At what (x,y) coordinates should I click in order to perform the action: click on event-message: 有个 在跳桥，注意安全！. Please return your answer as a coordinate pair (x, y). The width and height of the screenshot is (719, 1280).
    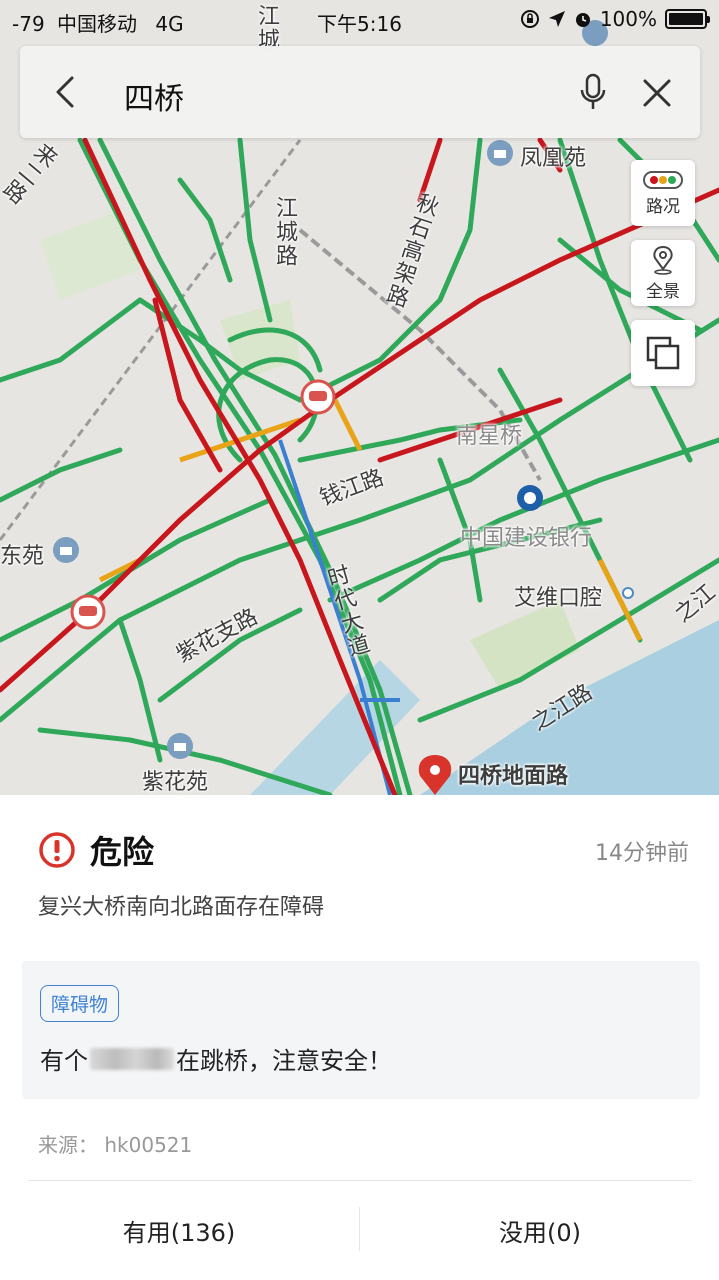
    Looking at the image, I should click on (216, 1058).